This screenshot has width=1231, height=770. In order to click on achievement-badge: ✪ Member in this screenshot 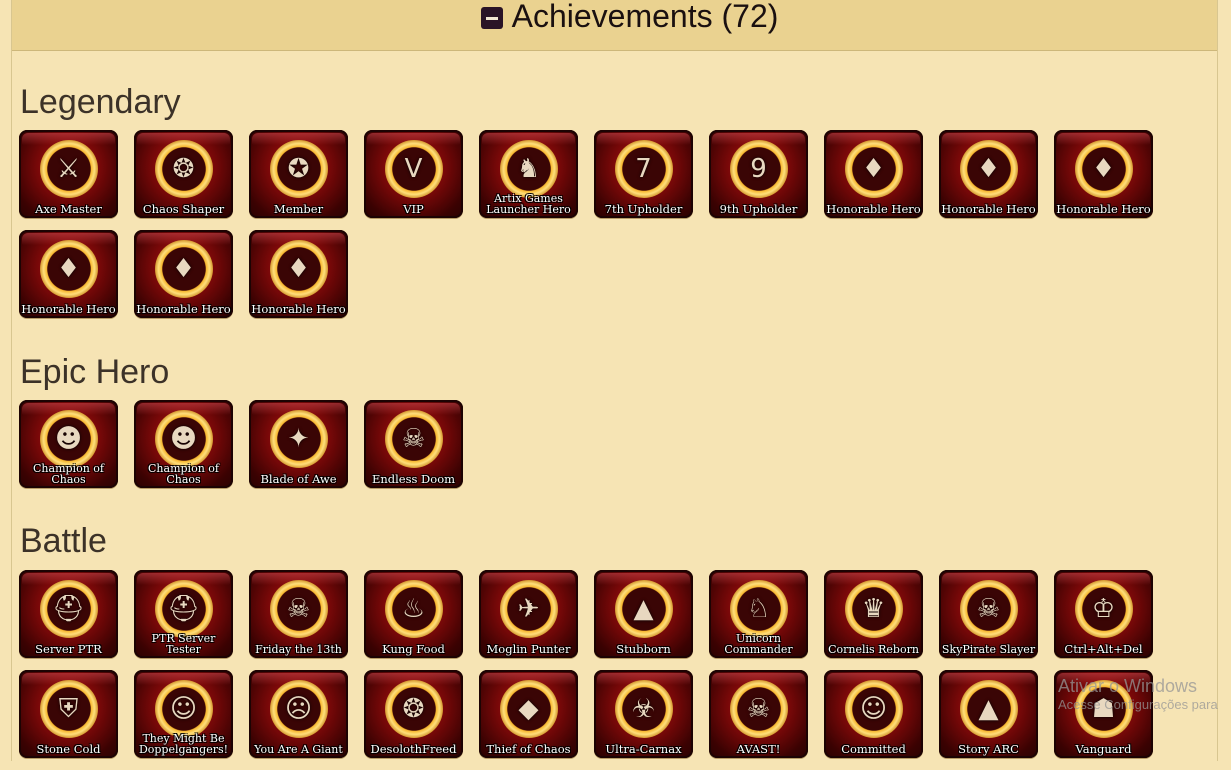, I will do `click(298, 174)`.